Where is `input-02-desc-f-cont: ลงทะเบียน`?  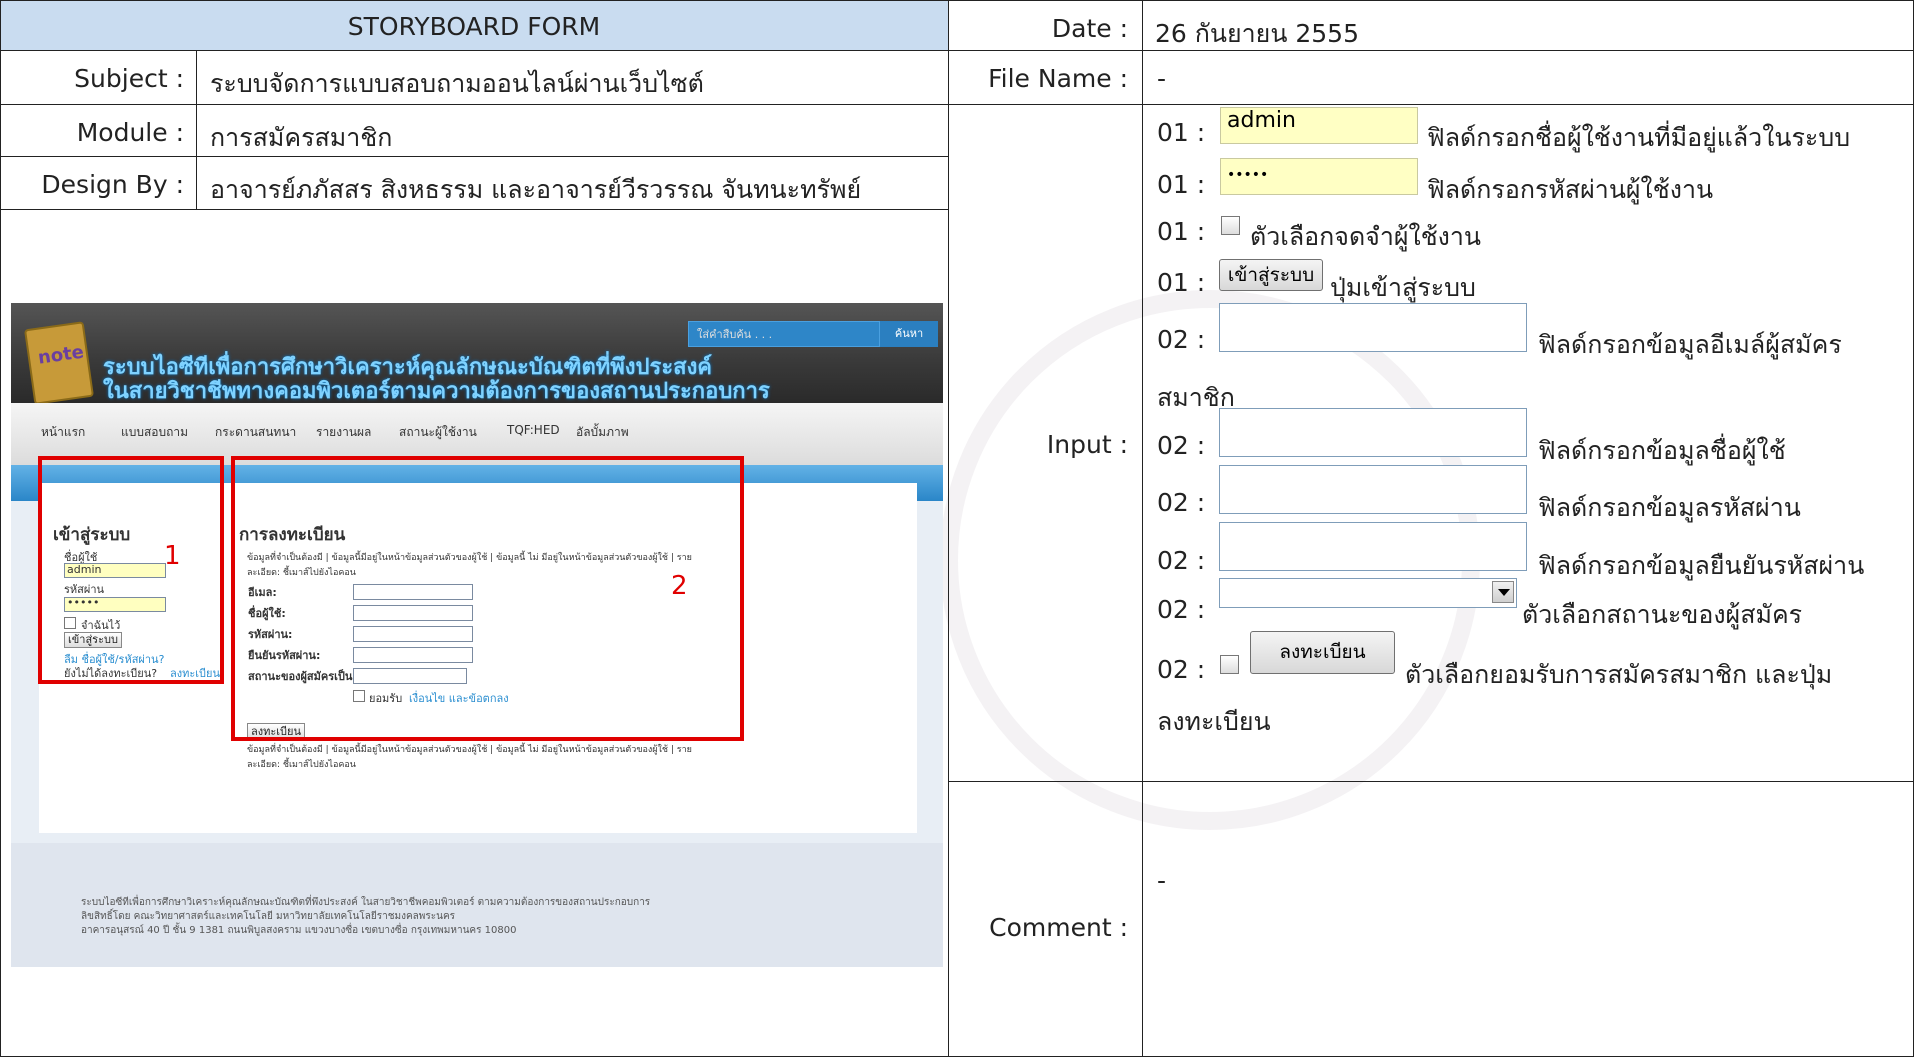 input-02-desc-f-cont: ลงทะเบียน is located at coordinates (1214, 721).